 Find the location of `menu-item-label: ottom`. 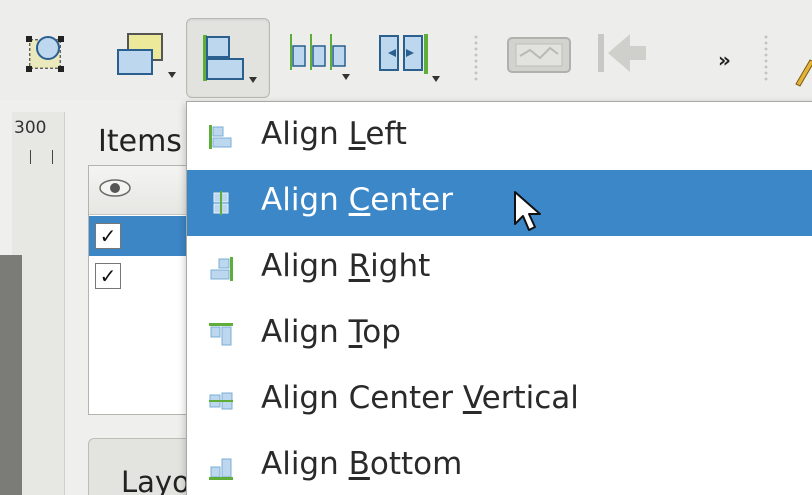

menu-item-label: ottom is located at coordinates (416, 464).